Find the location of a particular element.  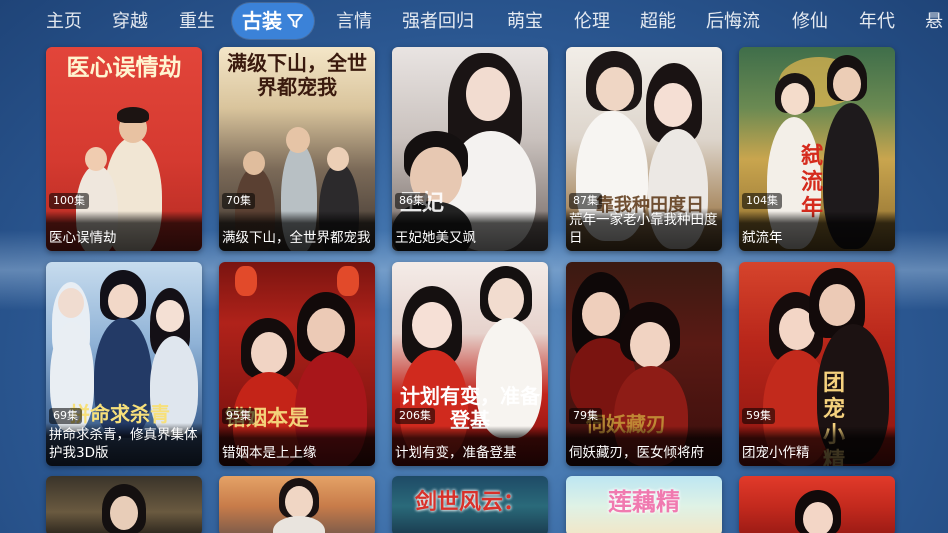

poster-title: 弑流年 is located at coordinates (812, 182).